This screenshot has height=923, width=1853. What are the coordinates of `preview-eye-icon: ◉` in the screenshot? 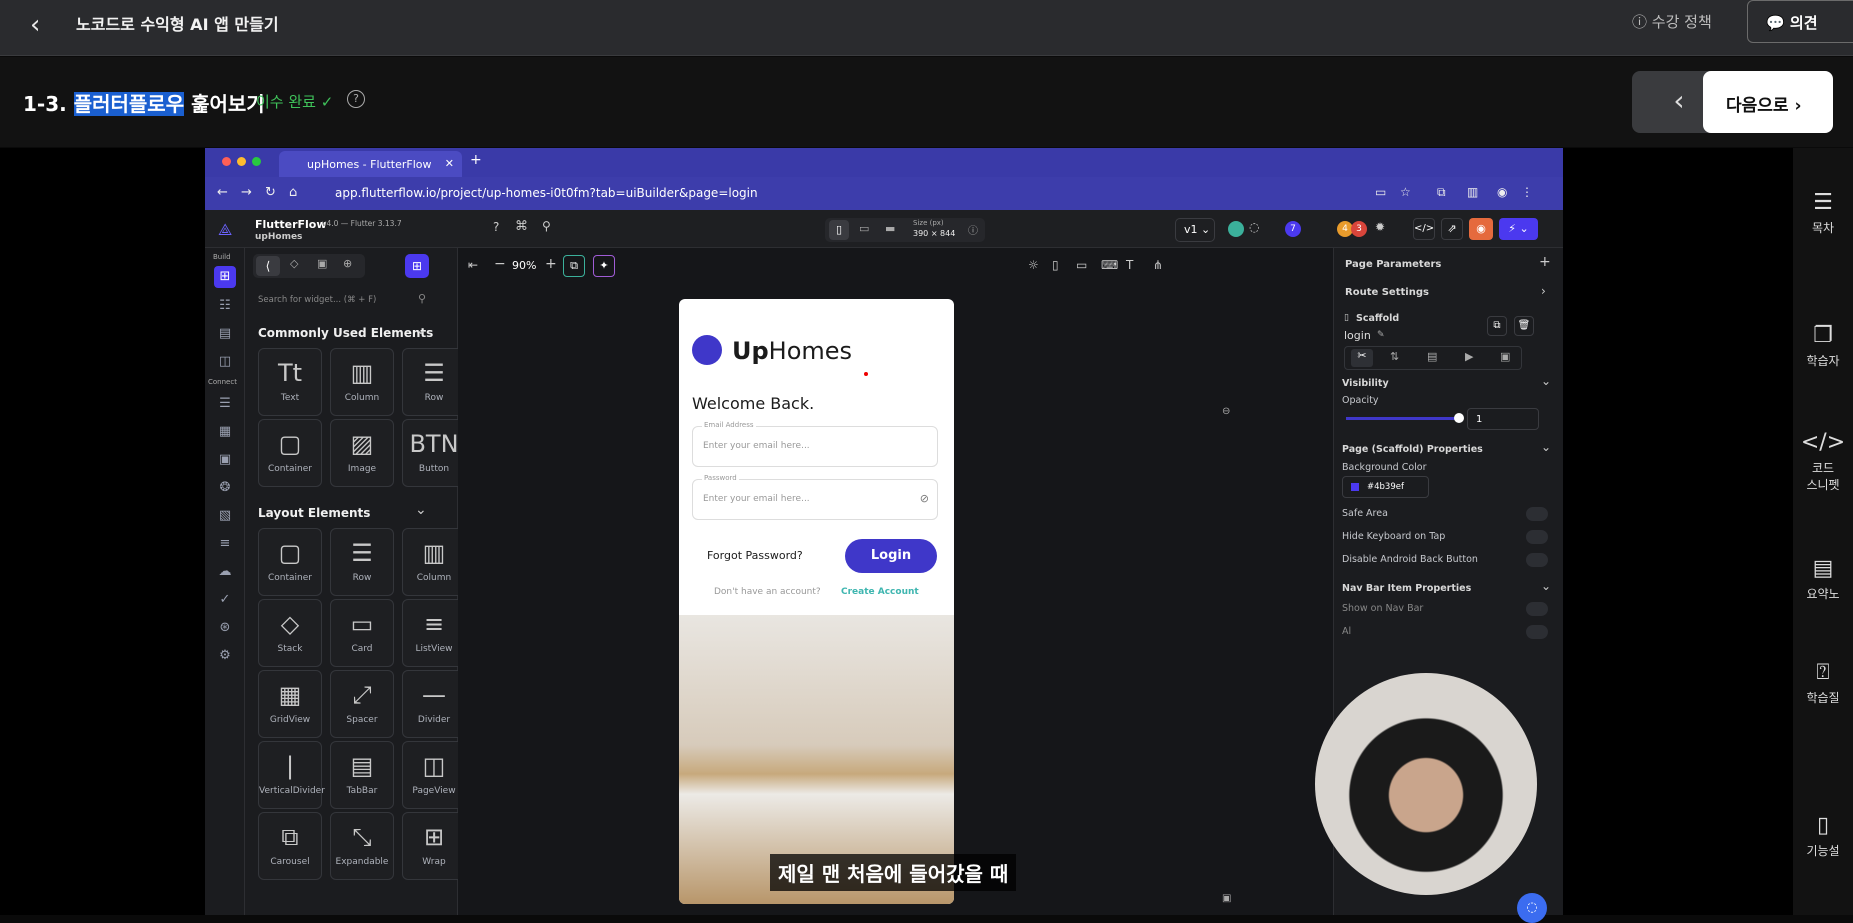 It's located at (1481, 229).